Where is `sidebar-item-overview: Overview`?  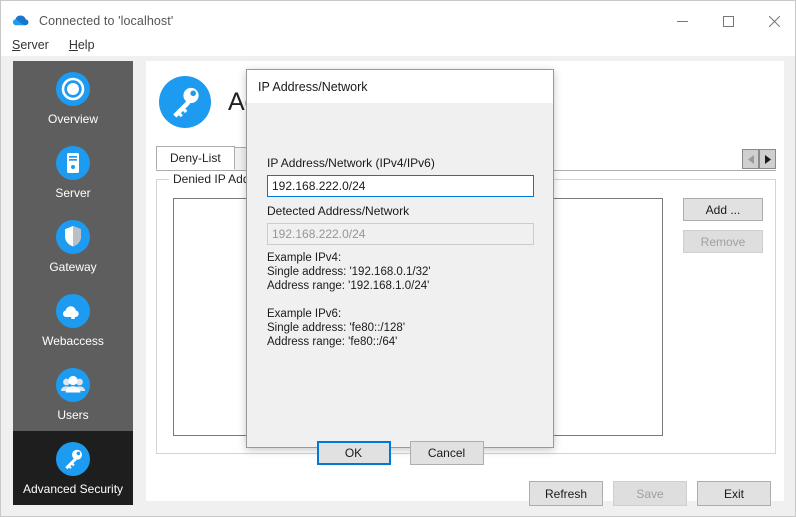 sidebar-item-overview: Overview is located at coordinates (73, 98).